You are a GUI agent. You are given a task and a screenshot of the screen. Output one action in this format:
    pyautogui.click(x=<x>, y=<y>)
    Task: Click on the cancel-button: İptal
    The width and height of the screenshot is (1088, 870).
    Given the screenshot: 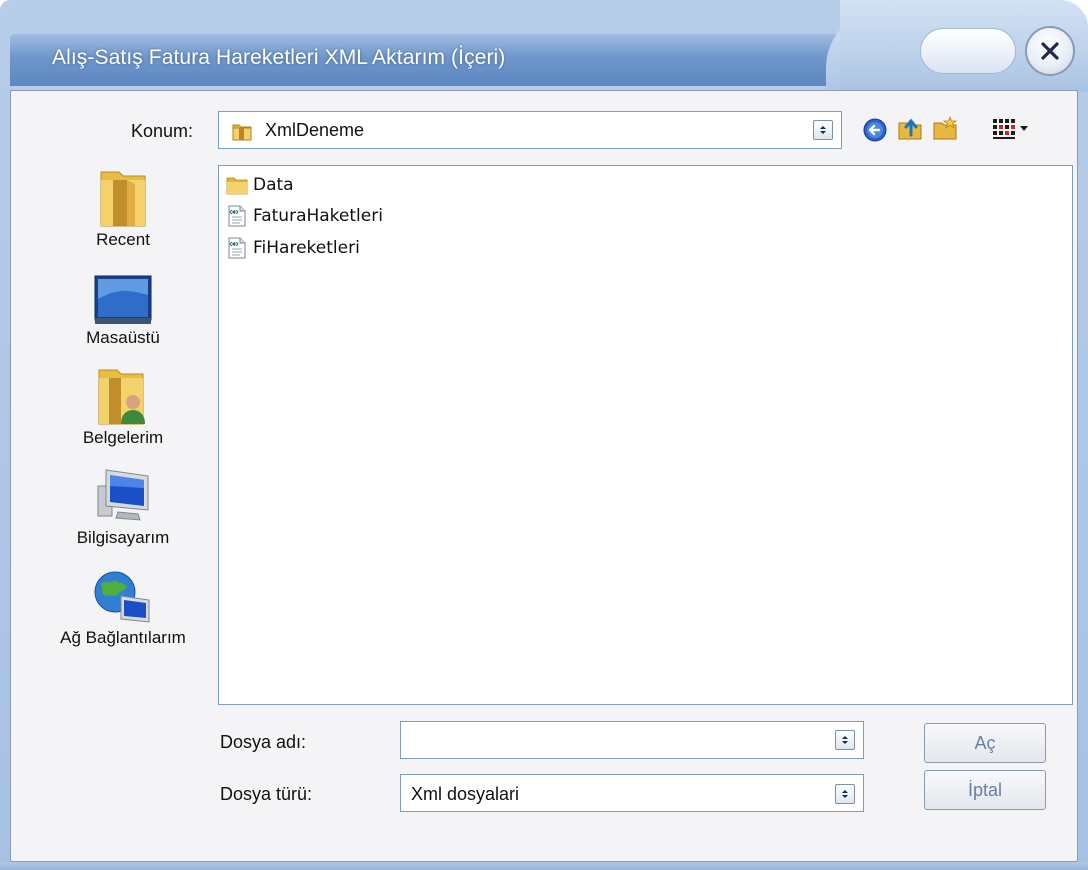 What is the action you would take?
    pyautogui.click(x=985, y=790)
    